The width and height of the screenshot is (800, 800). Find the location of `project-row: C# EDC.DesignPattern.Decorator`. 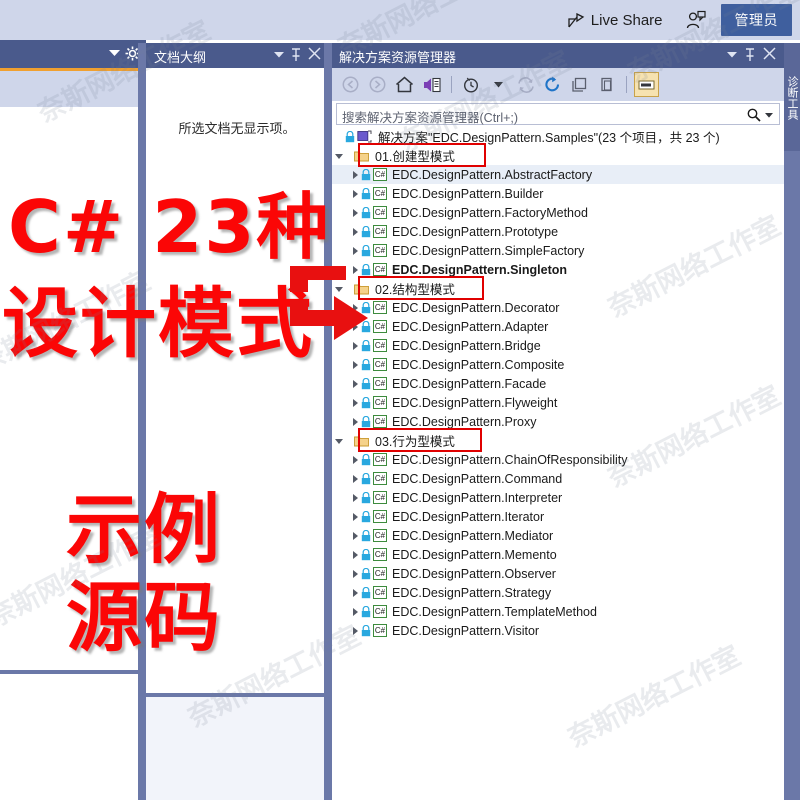

project-row: C# EDC.DesignPattern.Decorator is located at coordinates (558, 307).